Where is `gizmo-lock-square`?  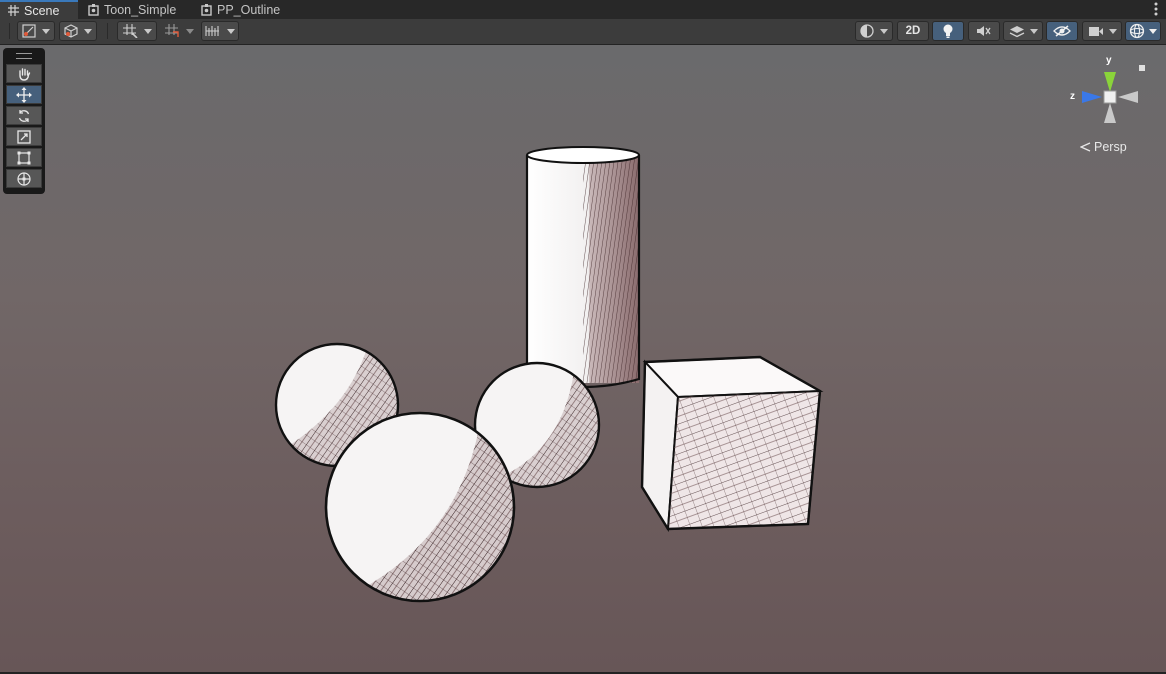 gizmo-lock-square is located at coordinates (1142, 68).